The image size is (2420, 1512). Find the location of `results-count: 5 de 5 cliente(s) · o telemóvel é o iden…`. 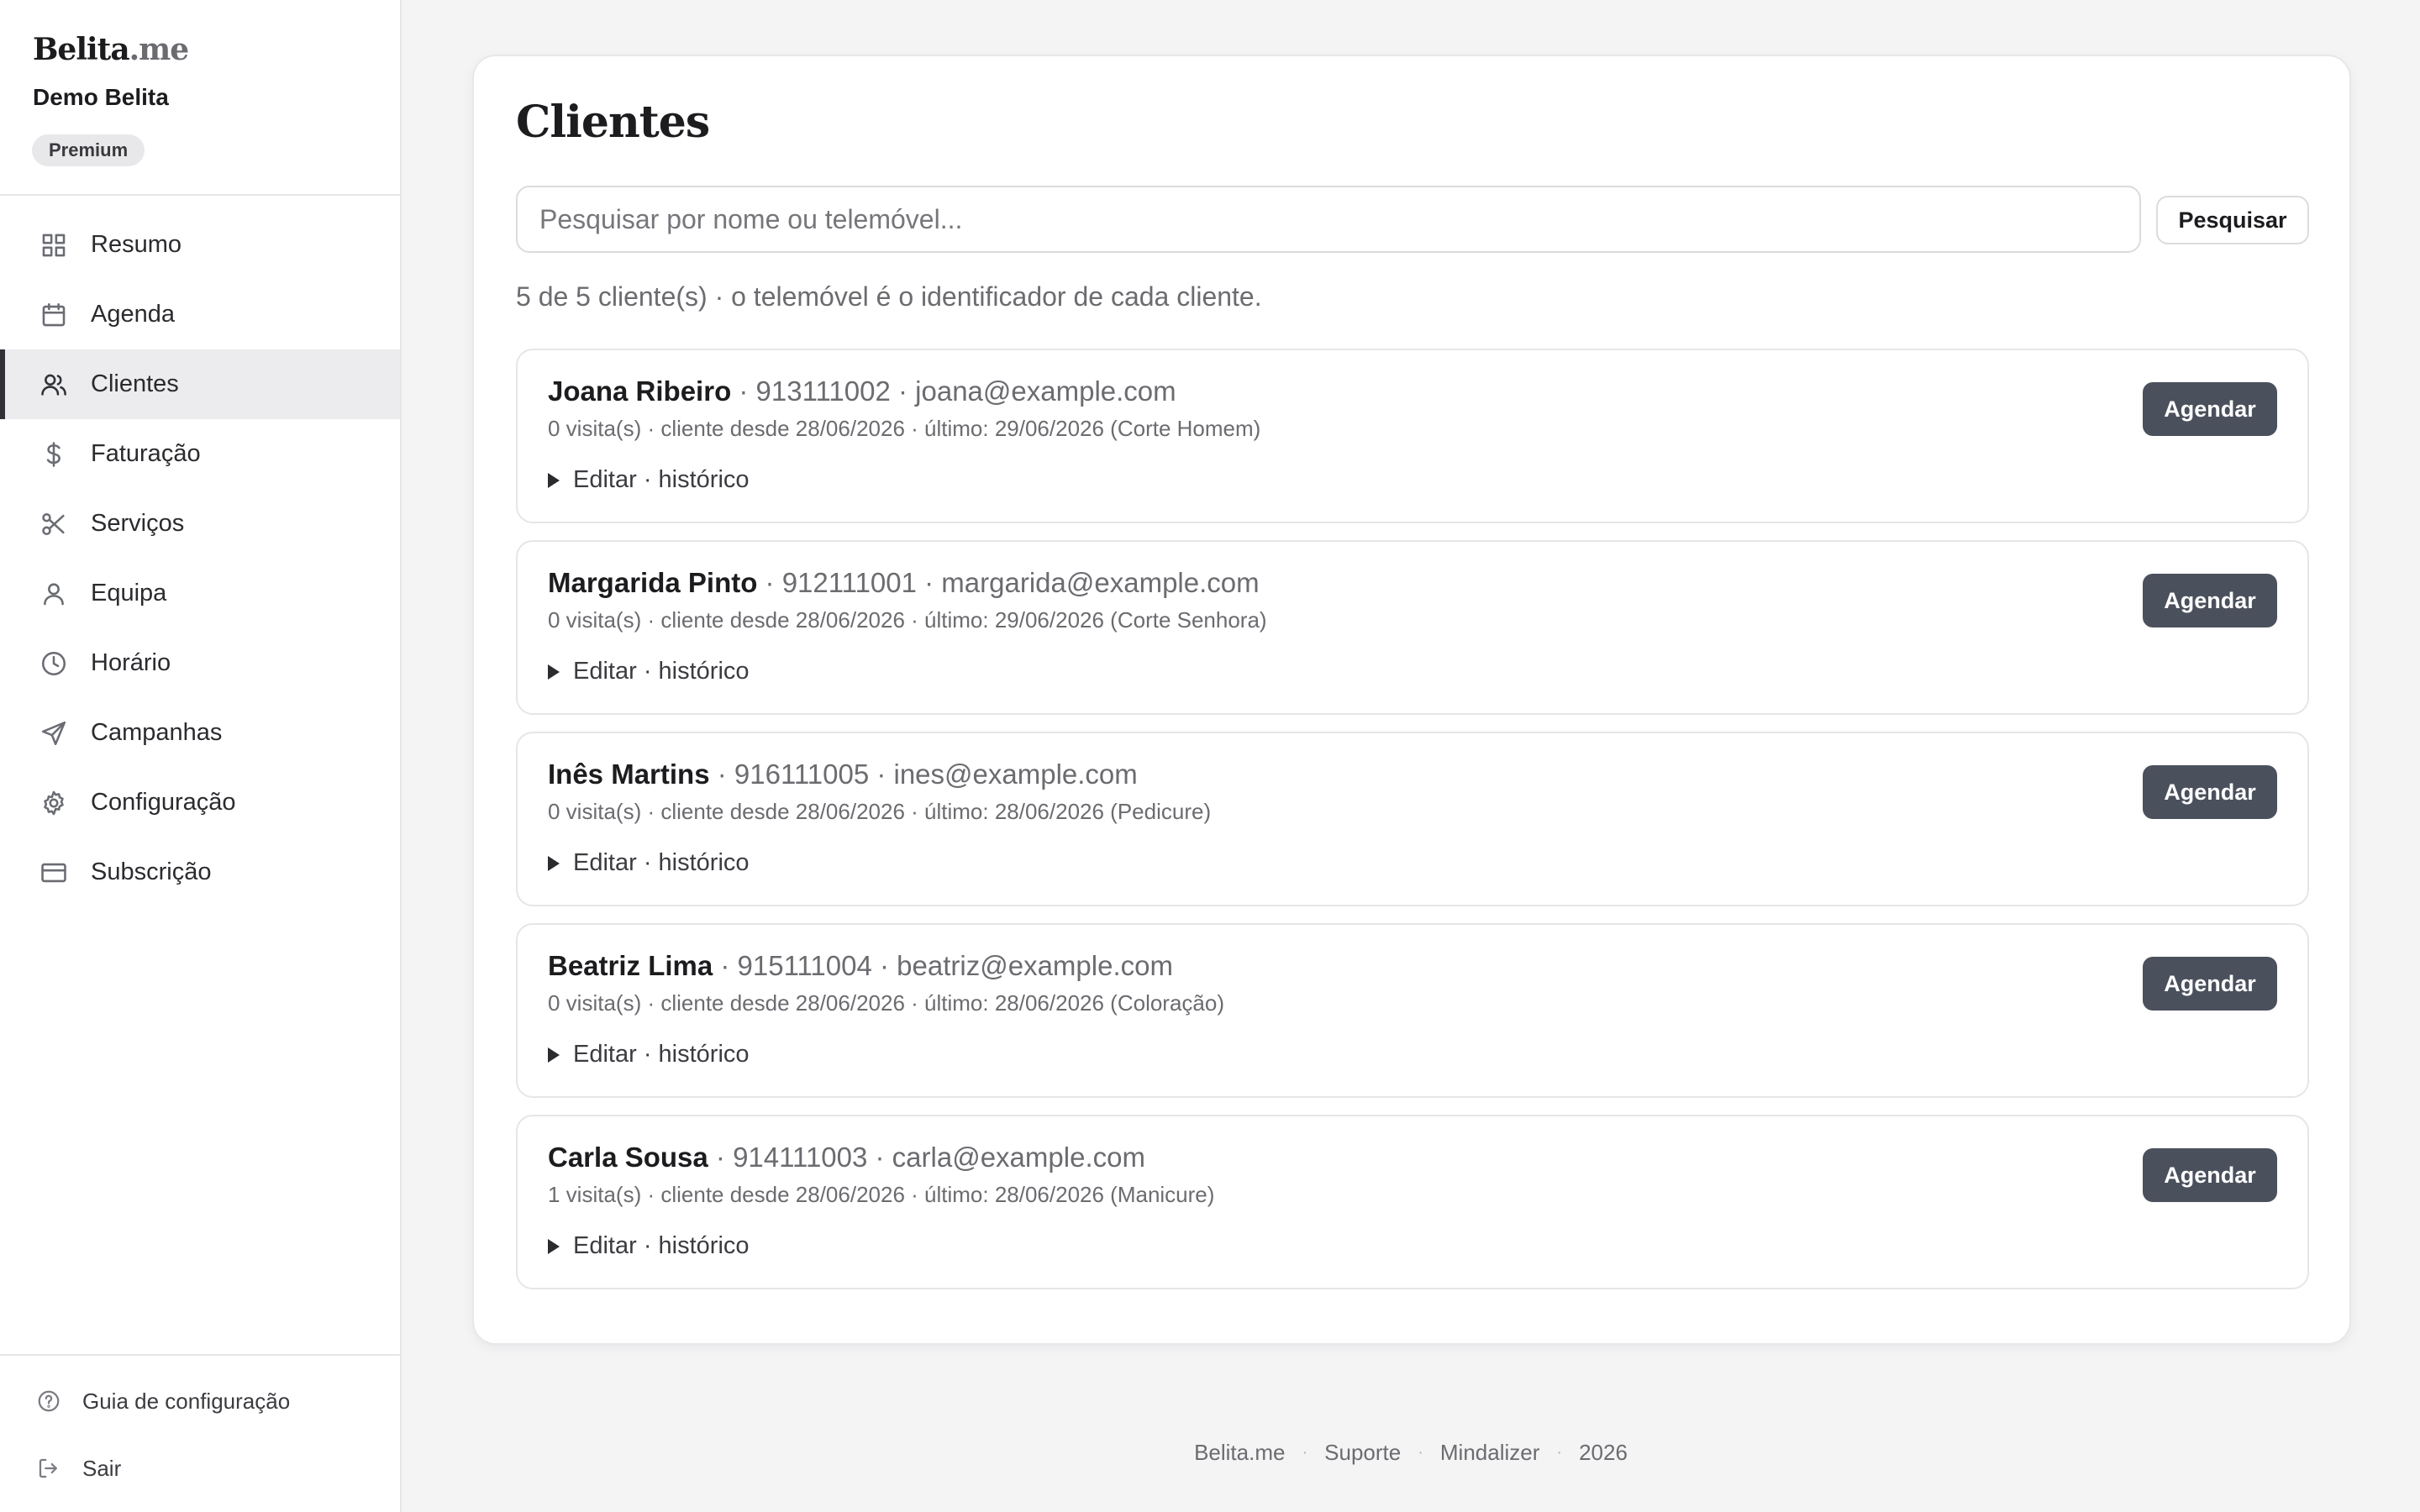

results-count: 5 de 5 cliente(s) · o telemóvel é o iden… is located at coordinates (889, 296).